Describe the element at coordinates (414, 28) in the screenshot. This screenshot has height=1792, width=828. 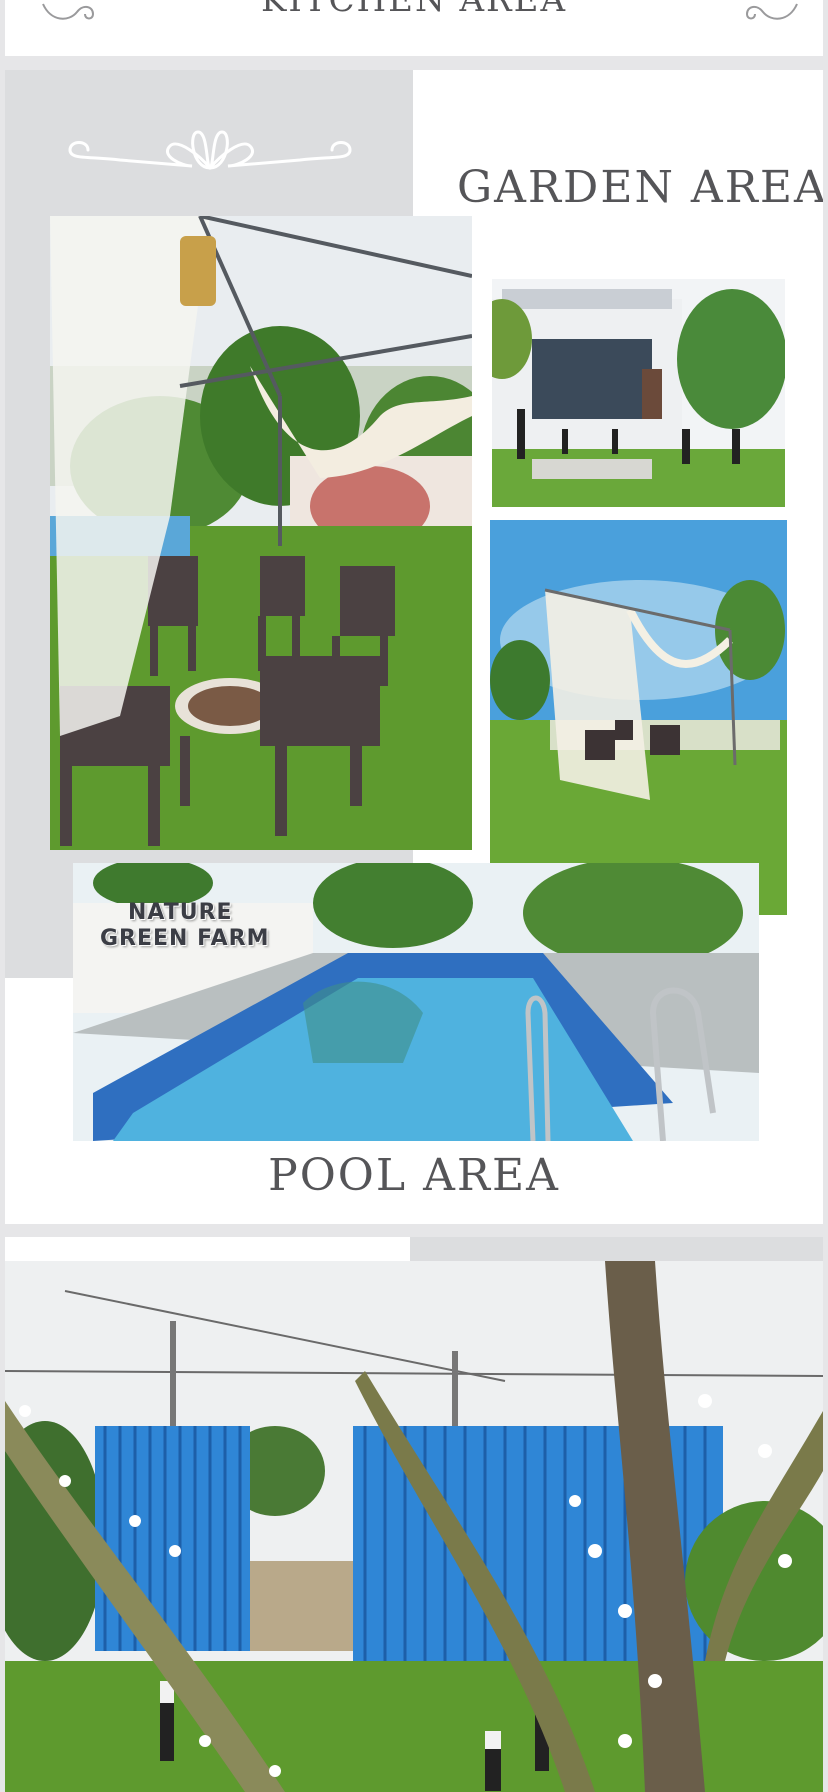
I see `brochure-page-kitchen: KITCHEN AREA` at that location.